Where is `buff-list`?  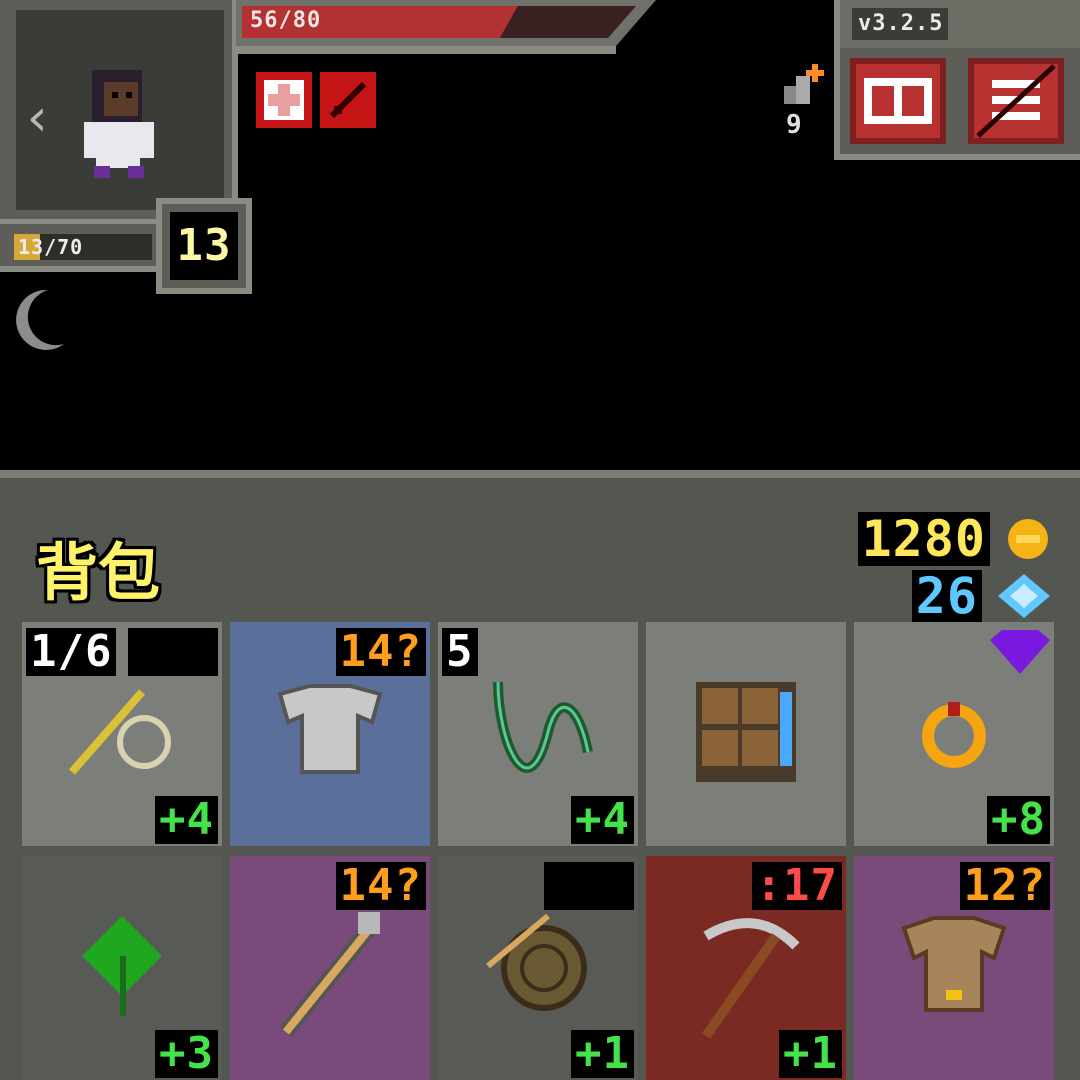 buff-list is located at coordinates (316, 100).